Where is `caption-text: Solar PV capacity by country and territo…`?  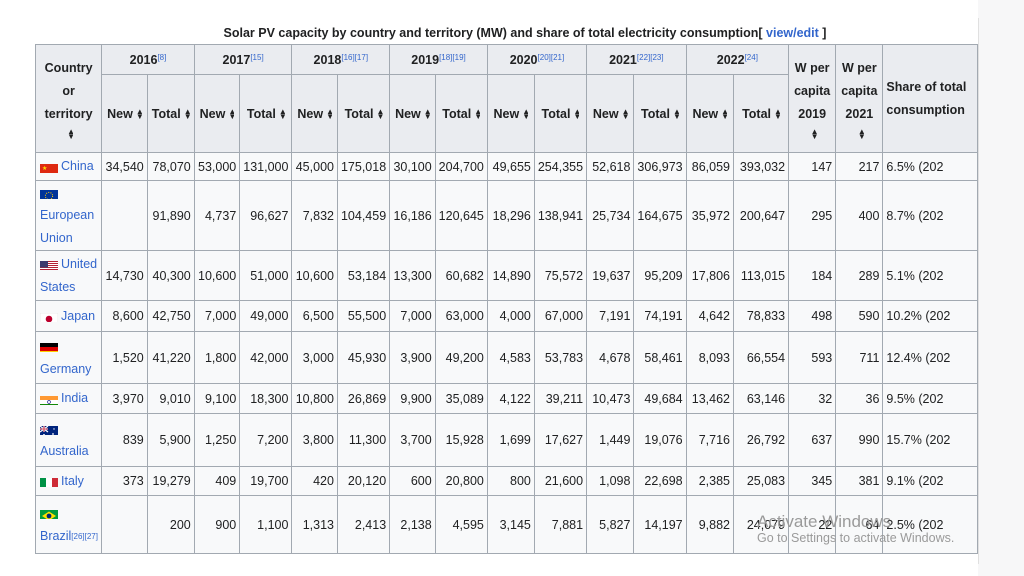 caption-text: Solar PV capacity by country and territo… is located at coordinates (493, 33).